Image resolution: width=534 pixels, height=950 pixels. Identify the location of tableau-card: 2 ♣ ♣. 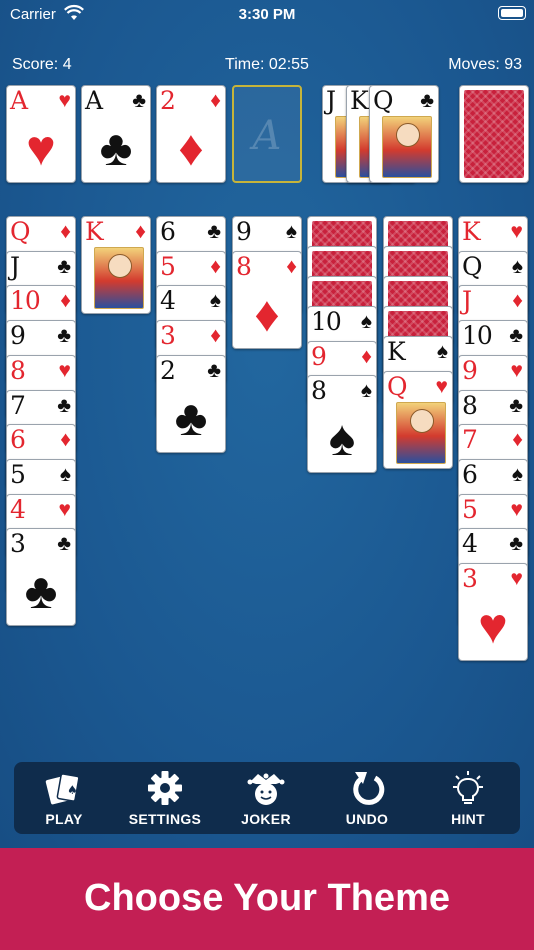
(191, 403).